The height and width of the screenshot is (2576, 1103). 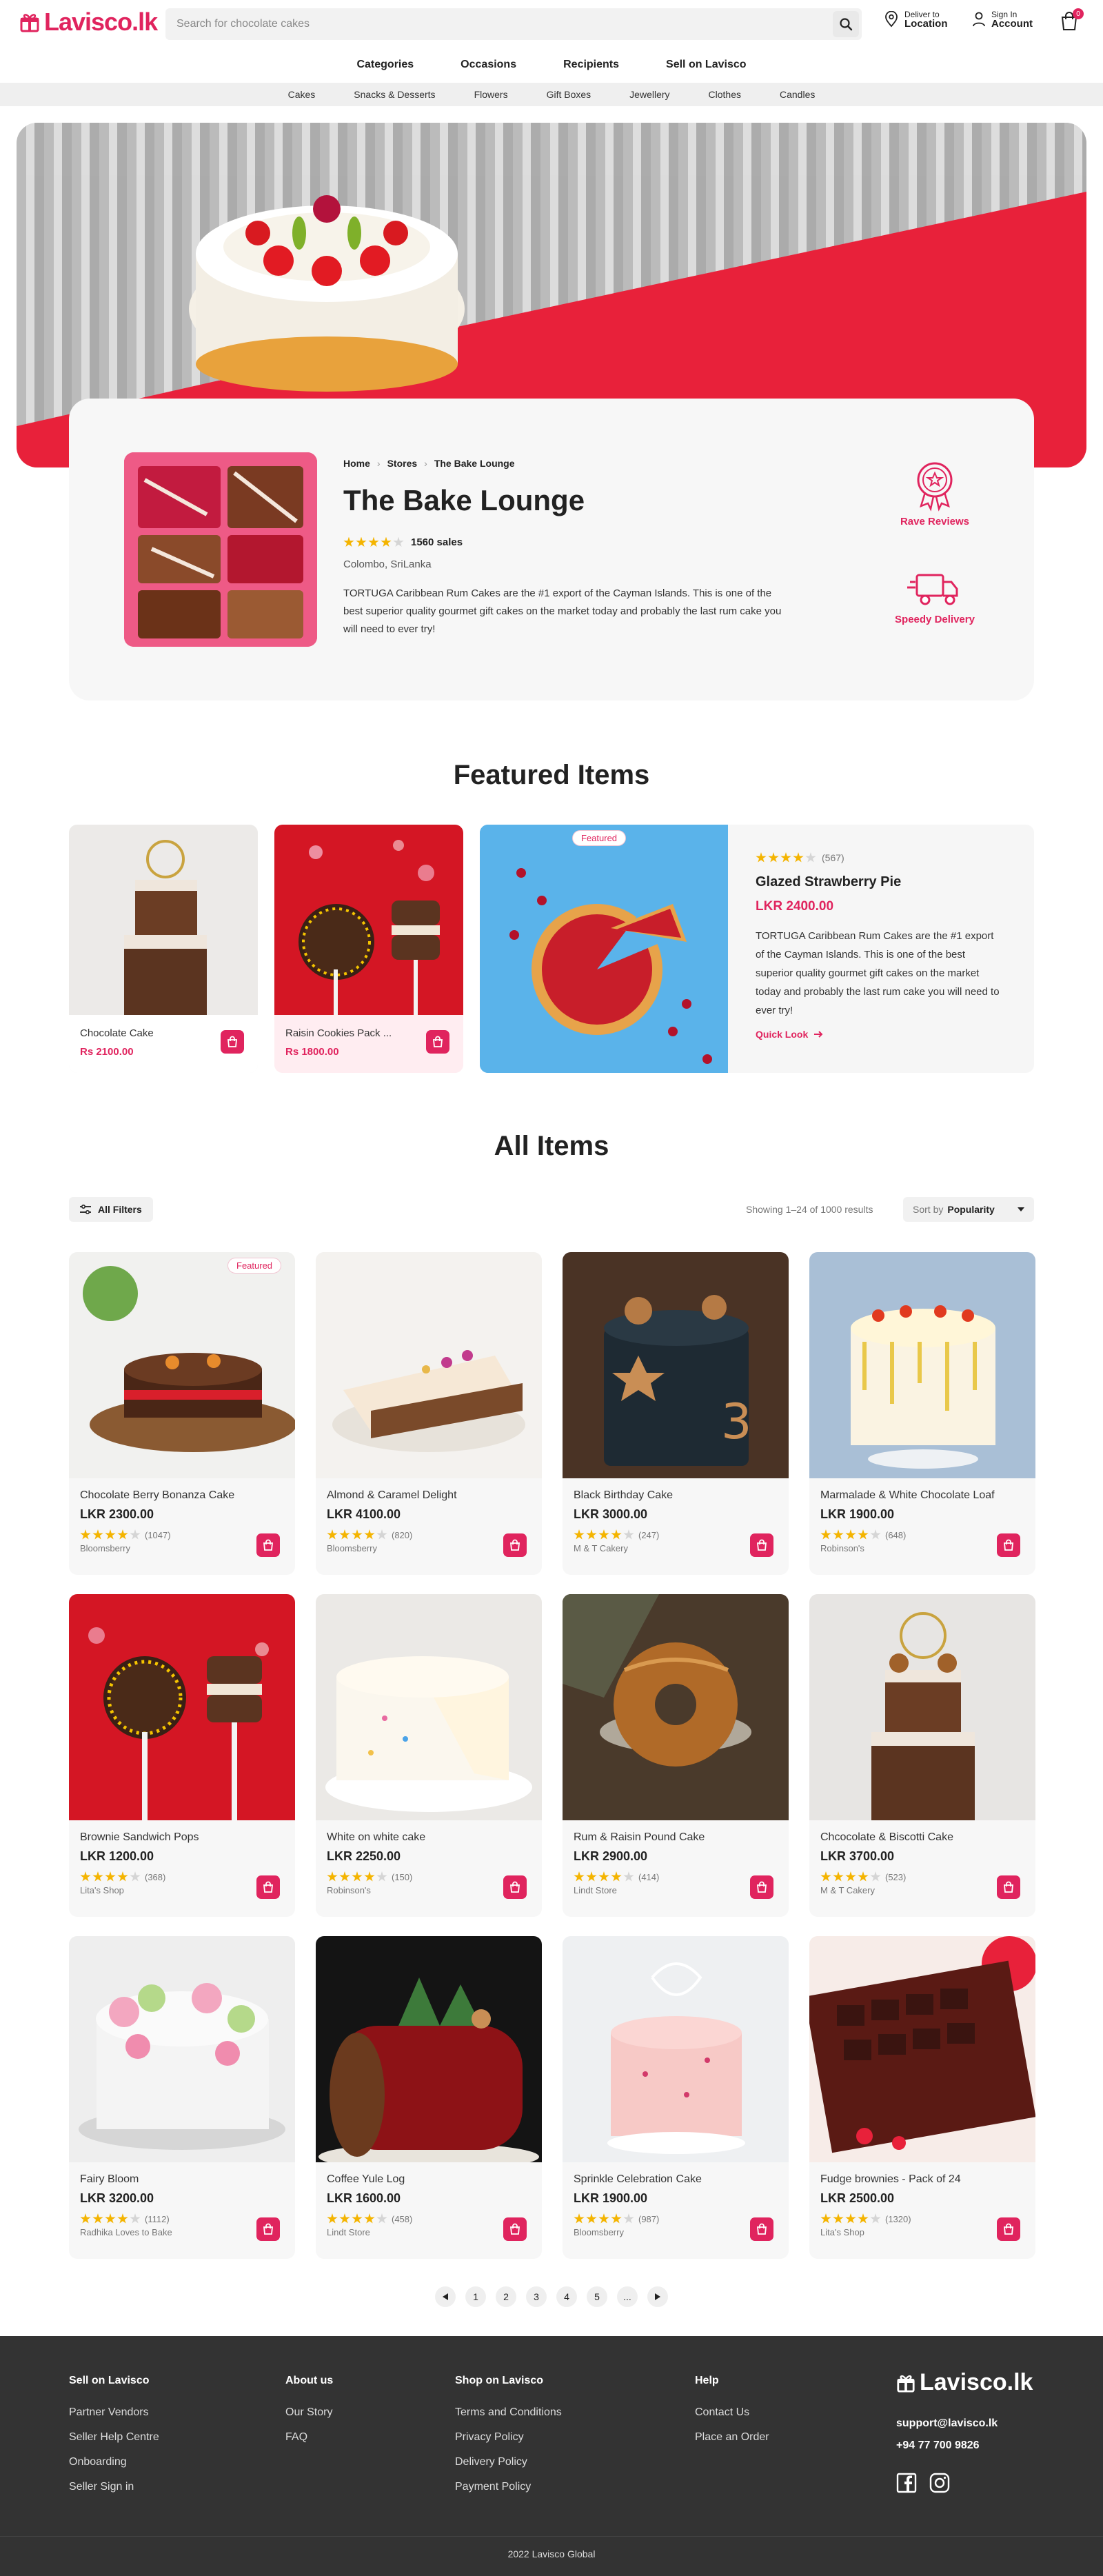 What do you see at coordinates (676, 1365) in the screenshot?
I see `product-image: 3` at bounding box center [676, 1365].